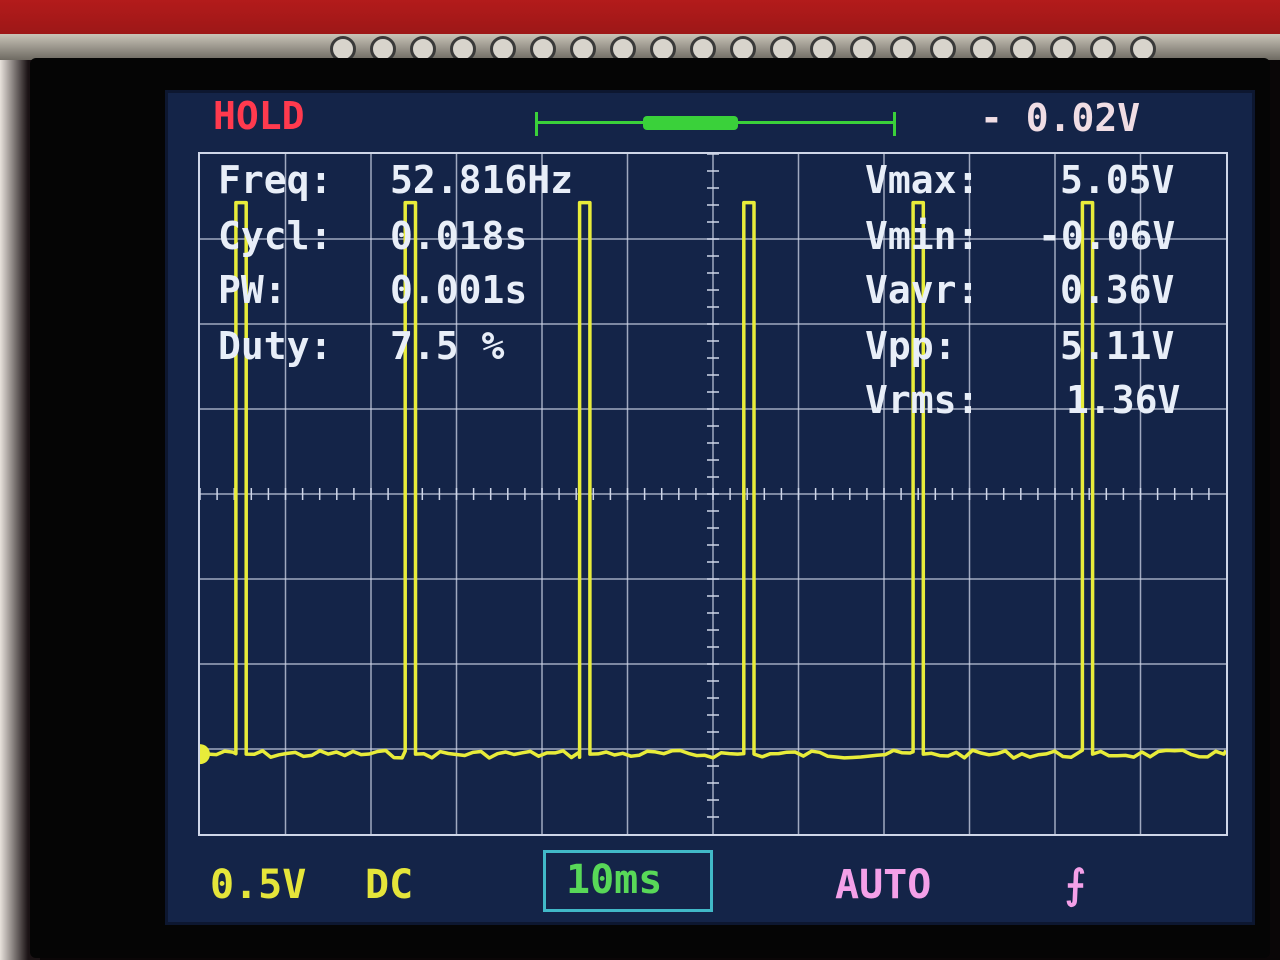  Describe the element at coordinates (690, 123) in the screenshot. I see `trigger-window-marker` at that location.